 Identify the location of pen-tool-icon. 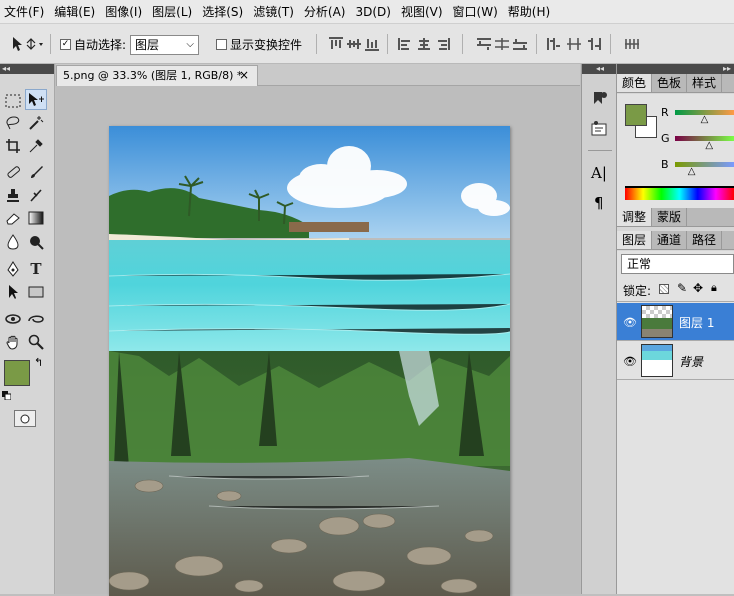
(13, 268).